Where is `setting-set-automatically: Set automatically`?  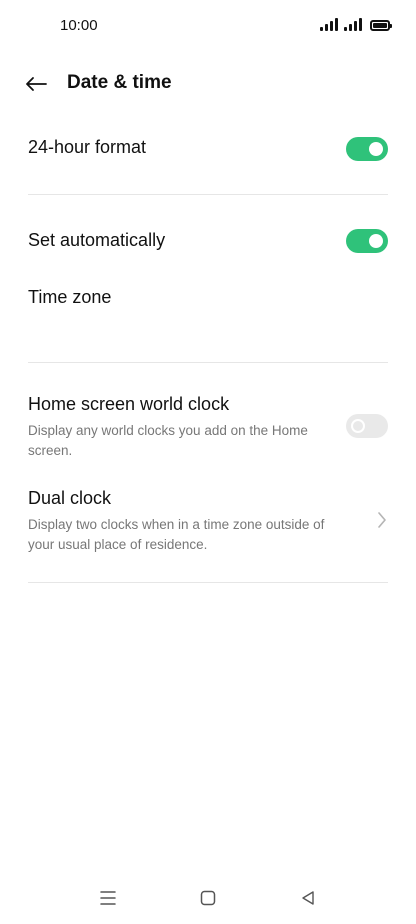 setting-set-automatically: Set automatically is located at coordinates (208, 240).